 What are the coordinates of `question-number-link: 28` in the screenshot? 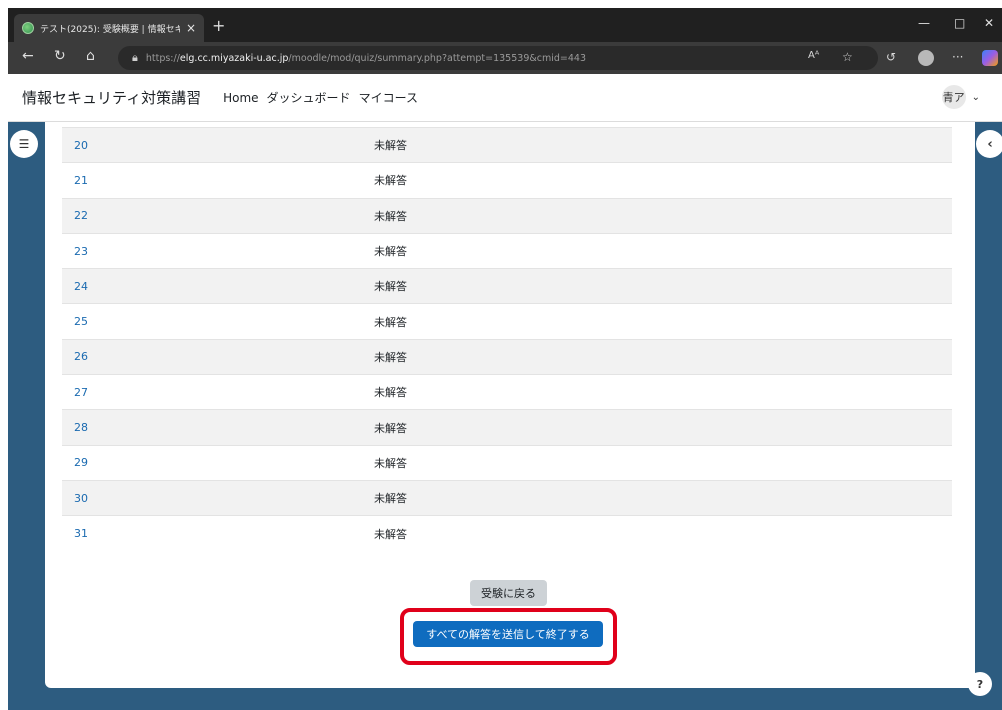 It's located at (218, 427).